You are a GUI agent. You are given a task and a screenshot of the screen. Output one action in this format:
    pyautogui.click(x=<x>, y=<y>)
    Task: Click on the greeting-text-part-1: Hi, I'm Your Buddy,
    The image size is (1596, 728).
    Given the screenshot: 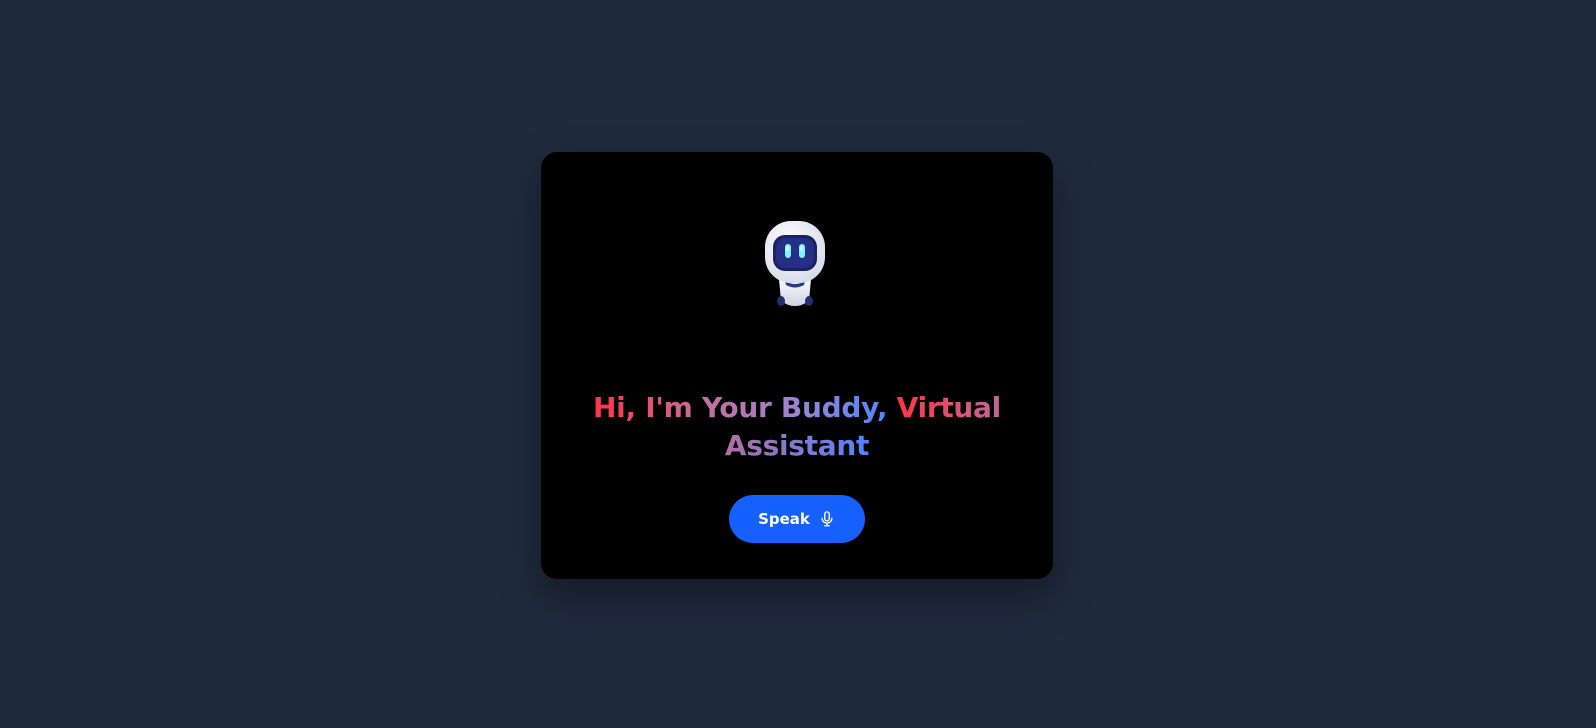 What is the action you would take?
    pyautogui.click(x=740, y=407)
    